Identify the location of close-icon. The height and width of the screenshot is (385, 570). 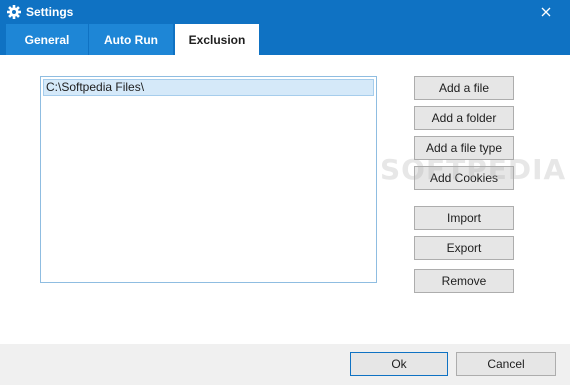
(546, 12).